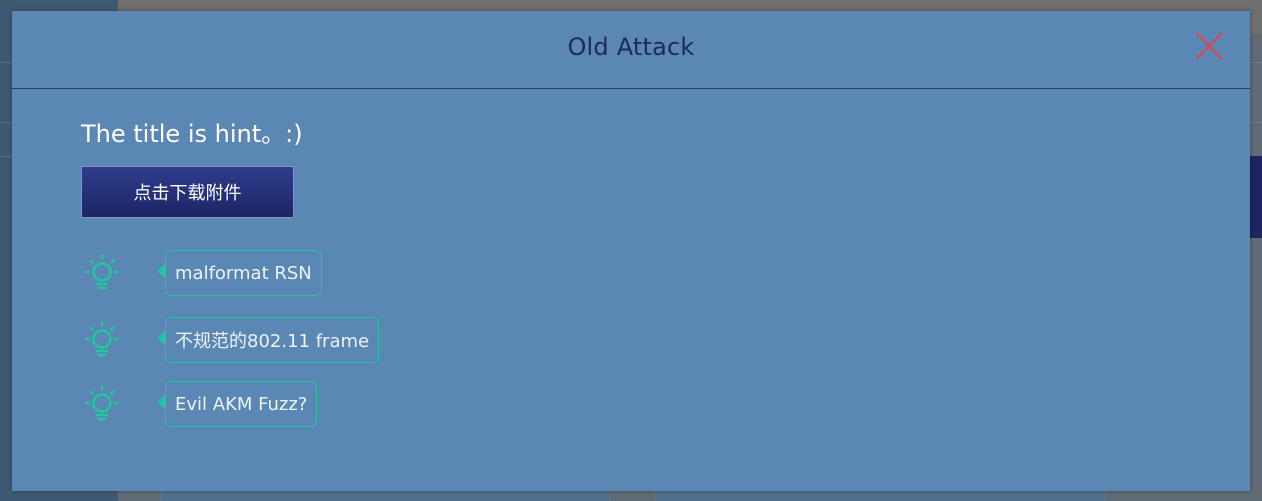  I want to click on hint-item: Evil AKM Fuzz?, so click(199, 404).